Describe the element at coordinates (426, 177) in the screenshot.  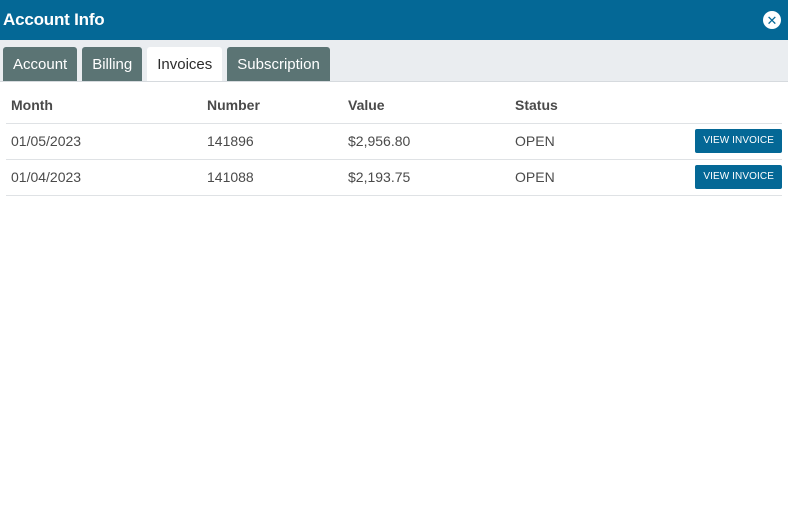
I see `invoice-value: $2,193.75` at that location.